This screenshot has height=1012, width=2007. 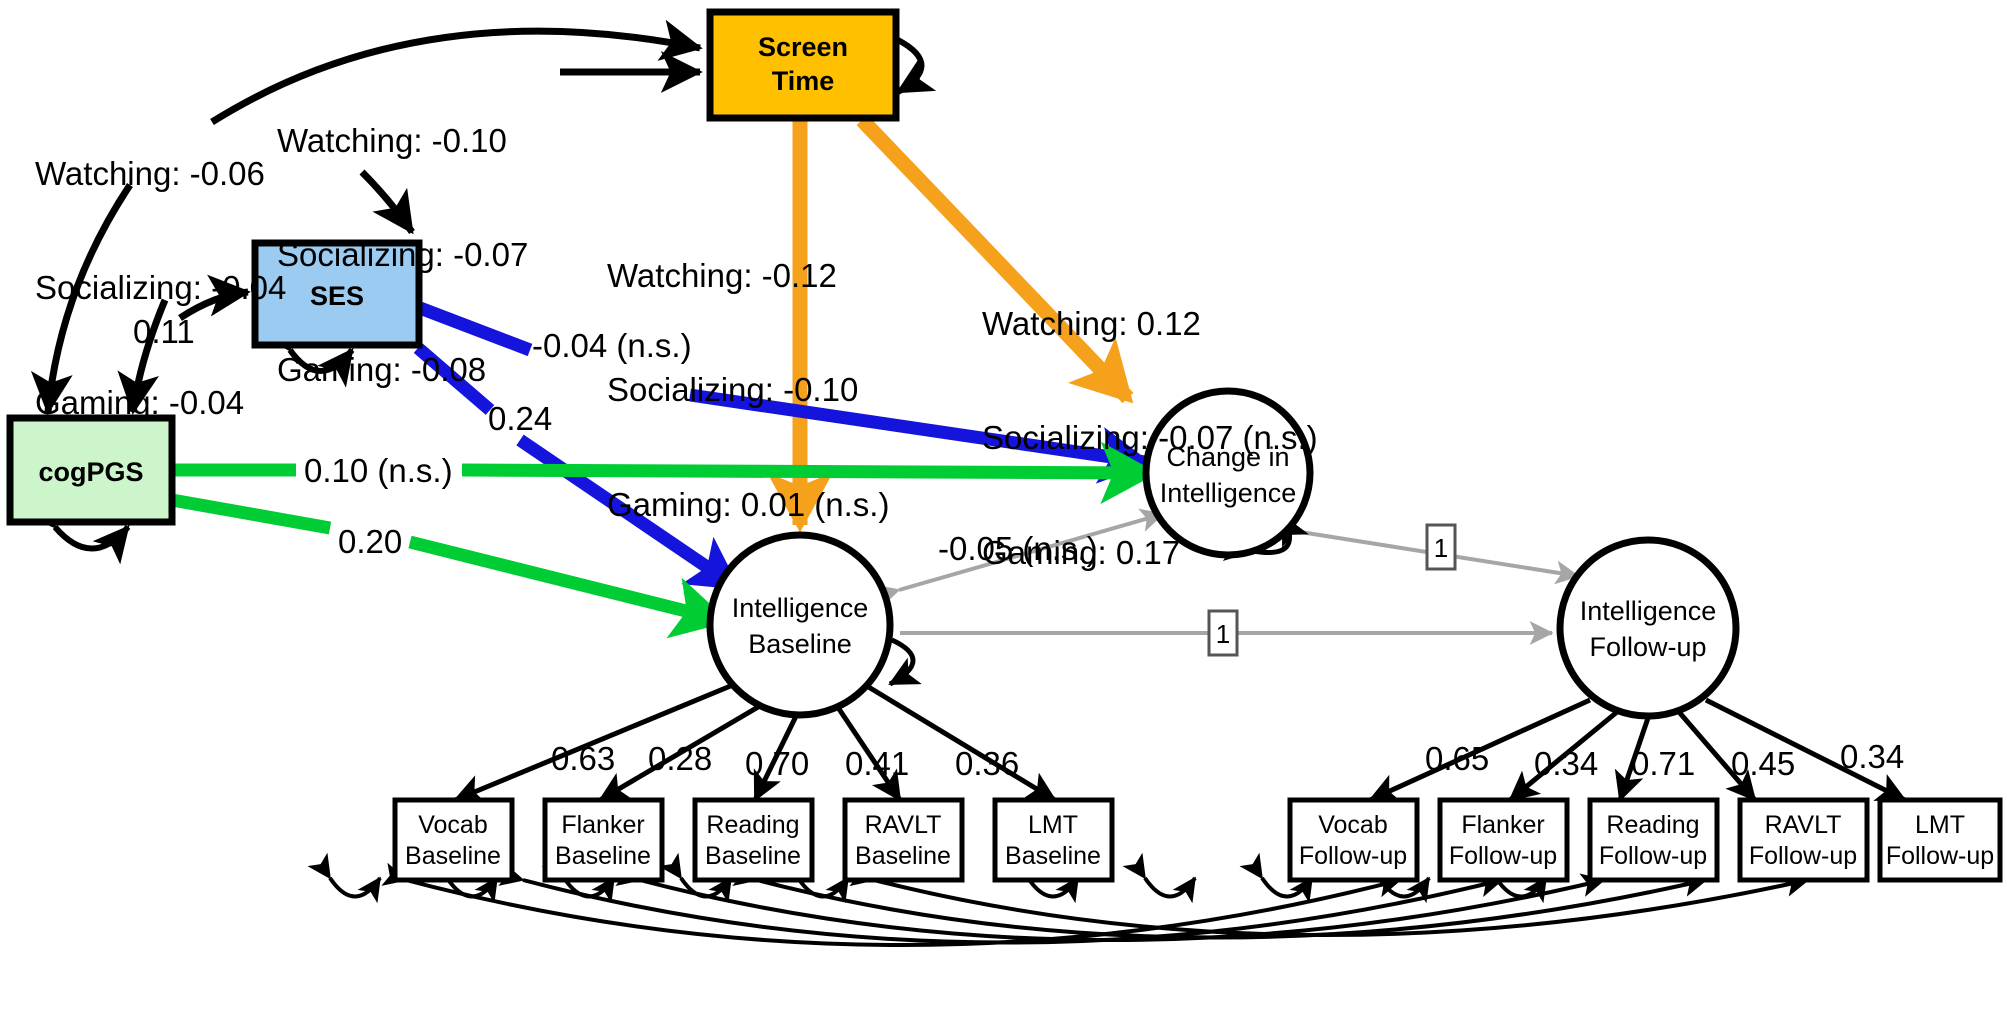 I want to click on label-line: Gaming: -0.04, so click(x=140, y=403).